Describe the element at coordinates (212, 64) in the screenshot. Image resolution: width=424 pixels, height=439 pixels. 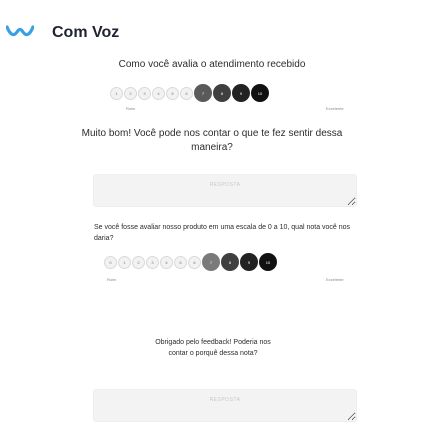
I see `question-atendimento: Como você avalia o atendimento recebido` at that location.